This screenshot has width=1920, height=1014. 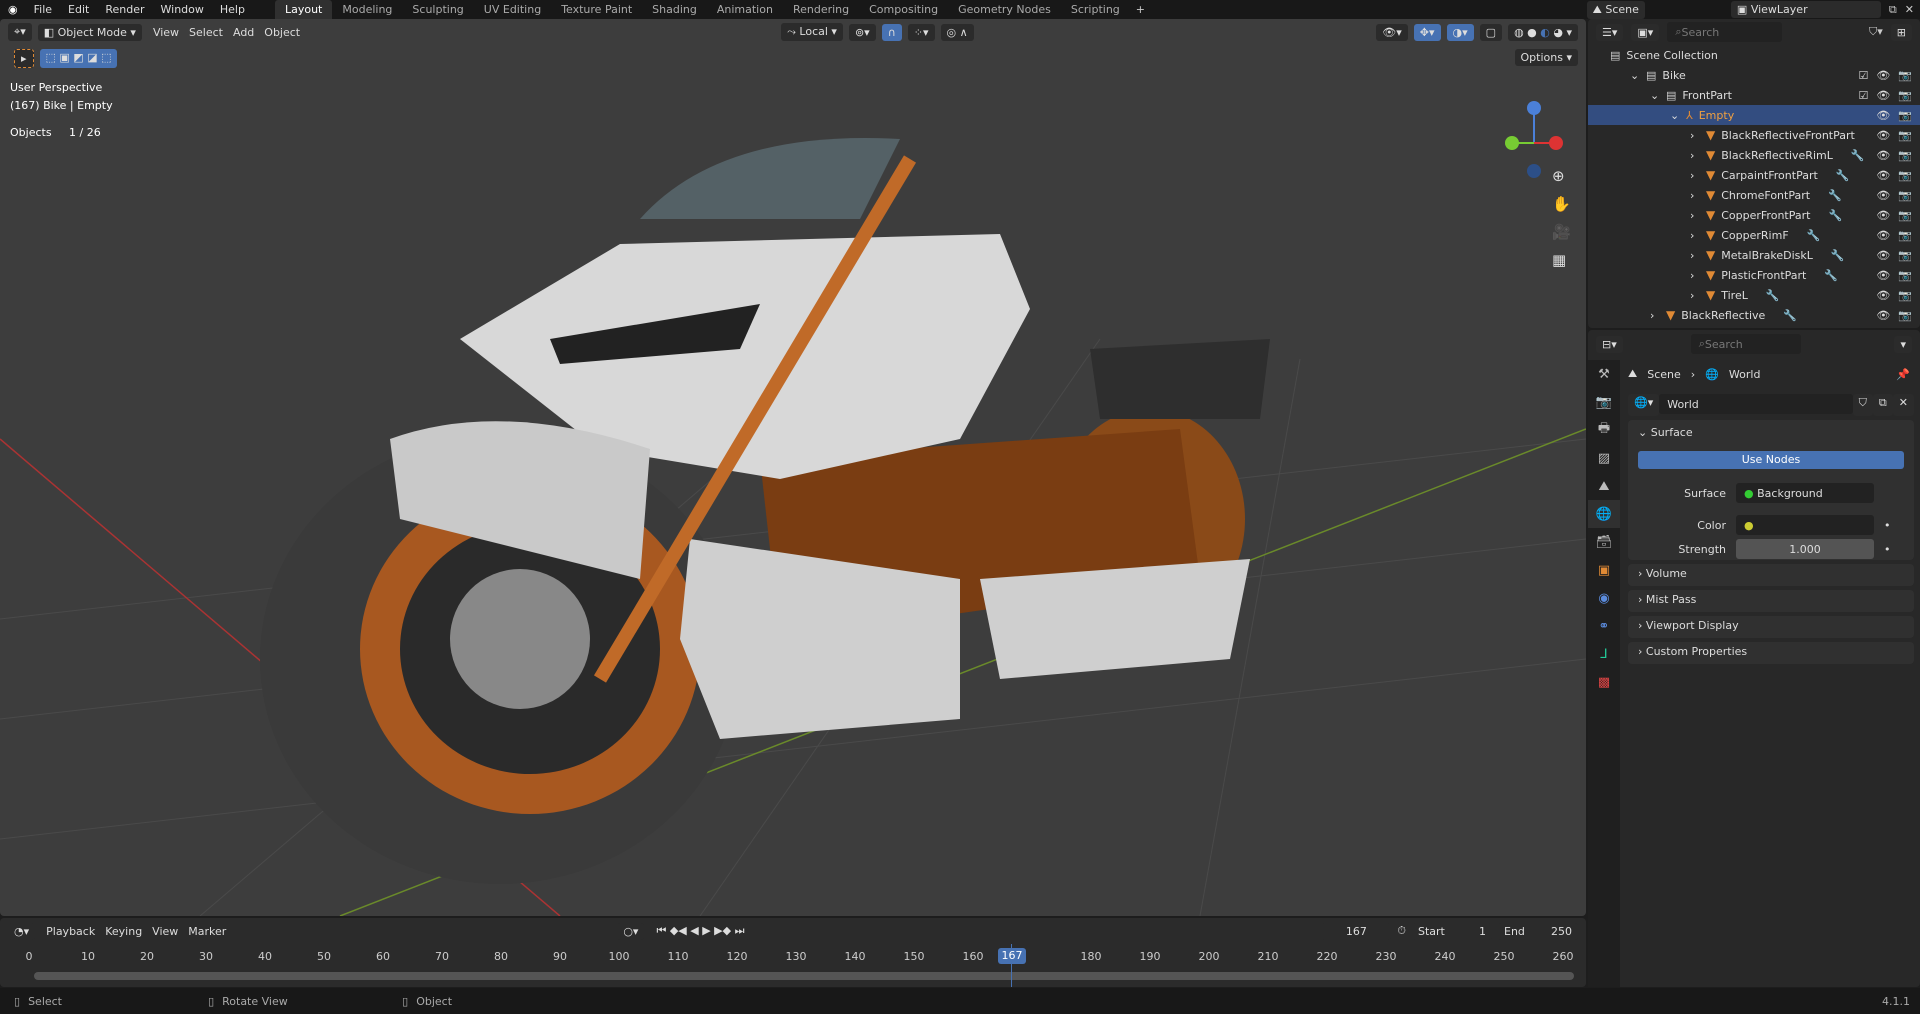 What do you see at coordinates (243, 32) in the screenshot?
I see `viewport-menu-add: Add` at bounding box center [243, 32].